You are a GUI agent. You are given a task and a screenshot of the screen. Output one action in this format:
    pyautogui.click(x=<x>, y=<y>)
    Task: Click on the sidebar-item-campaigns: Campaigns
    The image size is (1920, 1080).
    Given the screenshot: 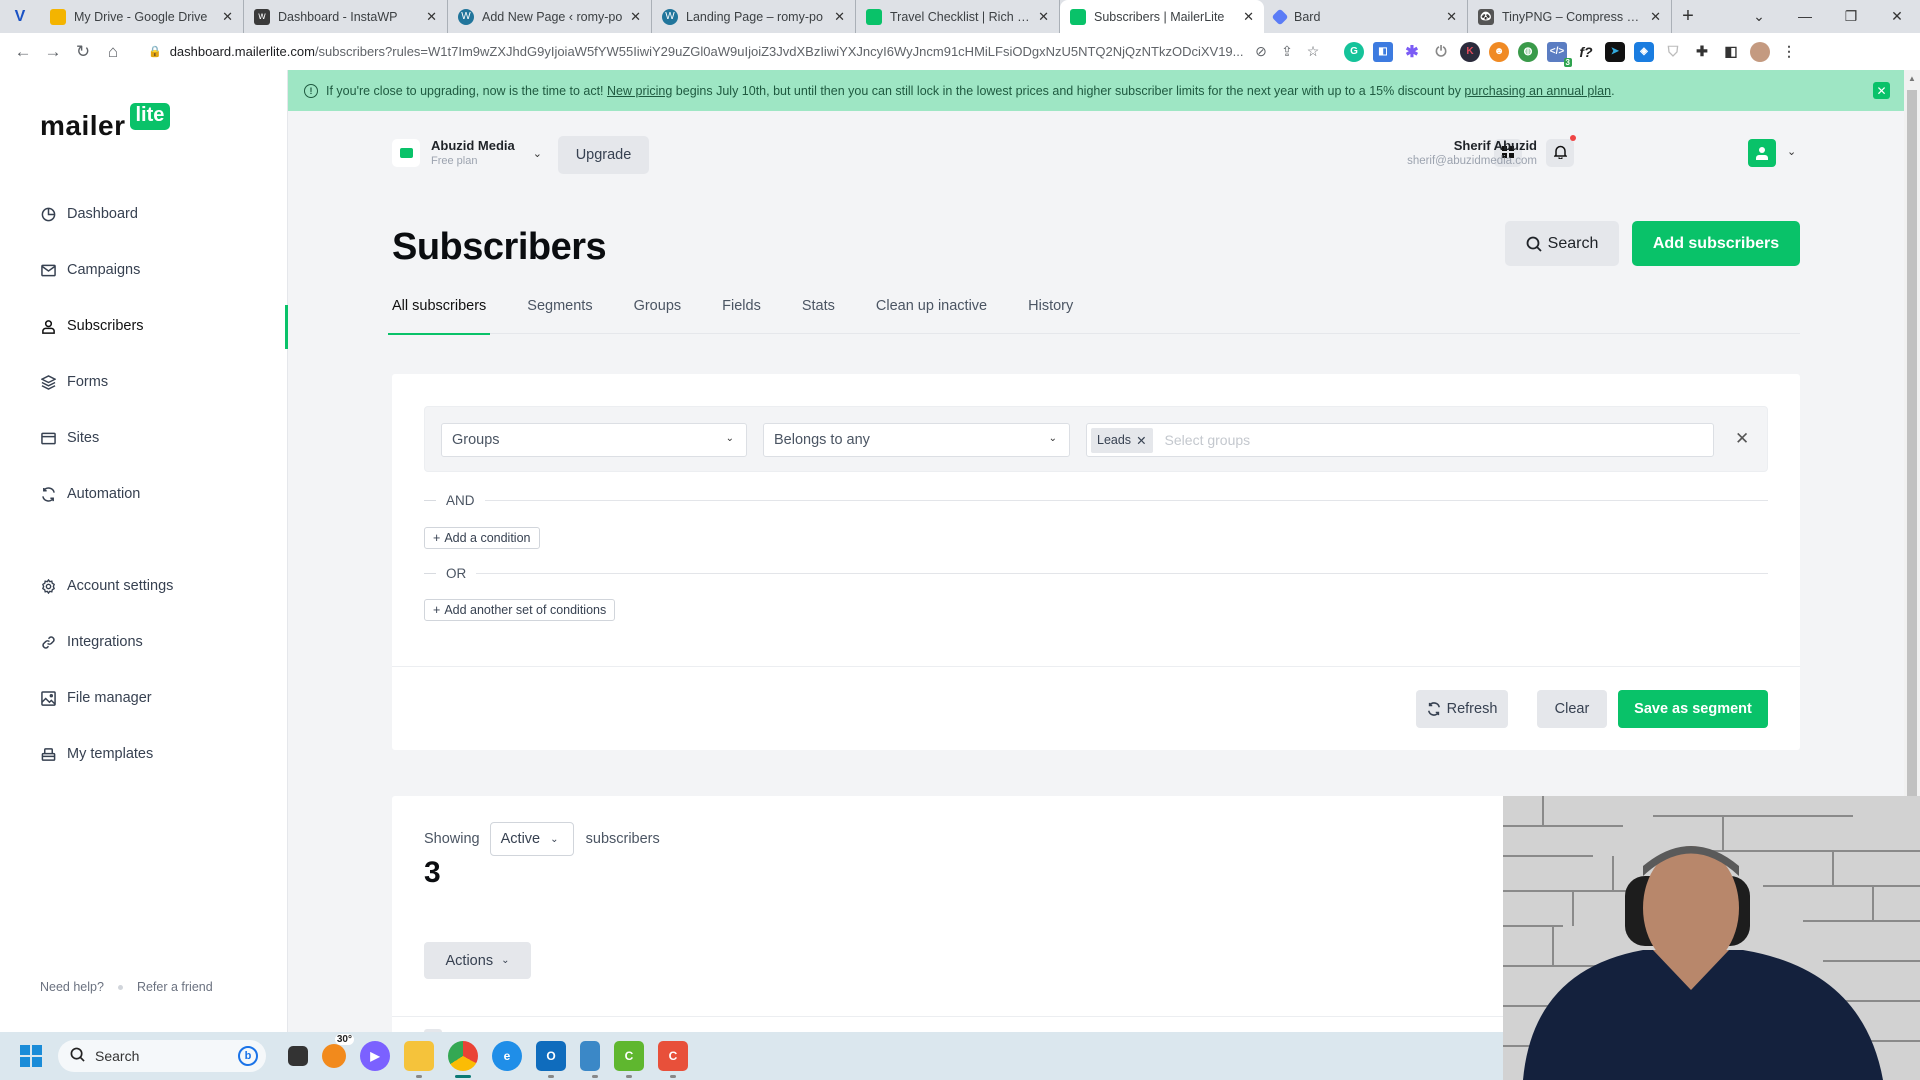 What is the action you would take?
    pyautogui.click(x=90, y=270)
    